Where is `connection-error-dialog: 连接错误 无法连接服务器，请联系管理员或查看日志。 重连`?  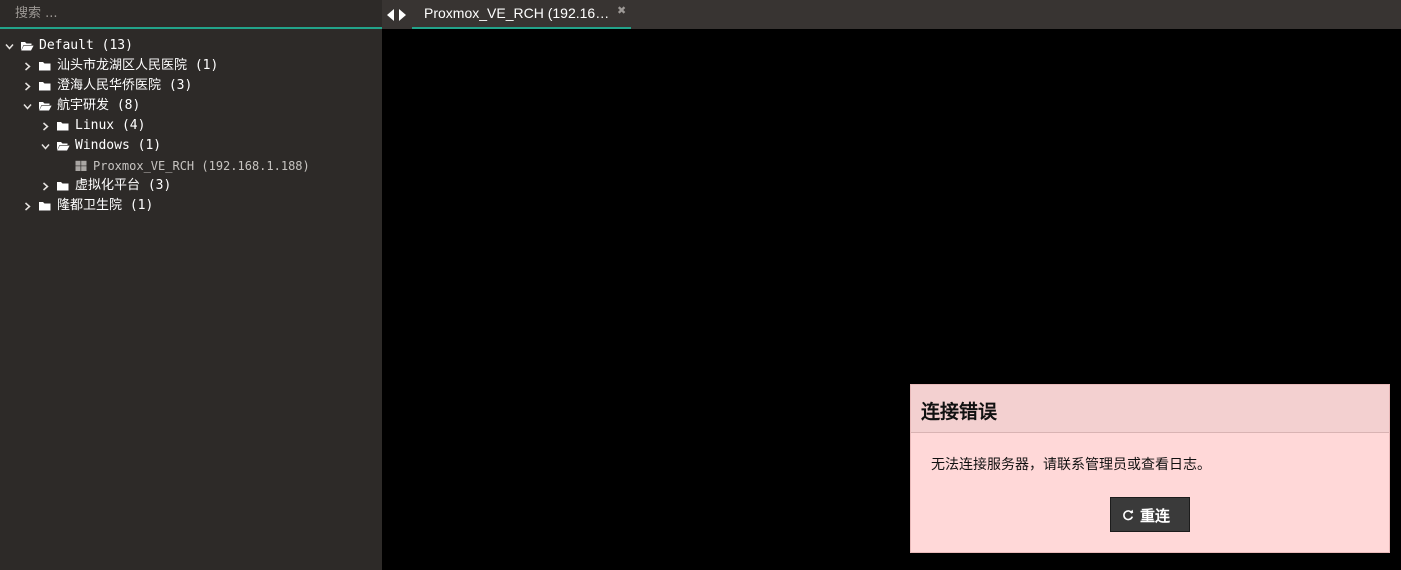 connection-error-dialog: 连接错误 无法连接服务器，请联系管理员或查看日志。 重连 is located at coordinates (1150, 468).